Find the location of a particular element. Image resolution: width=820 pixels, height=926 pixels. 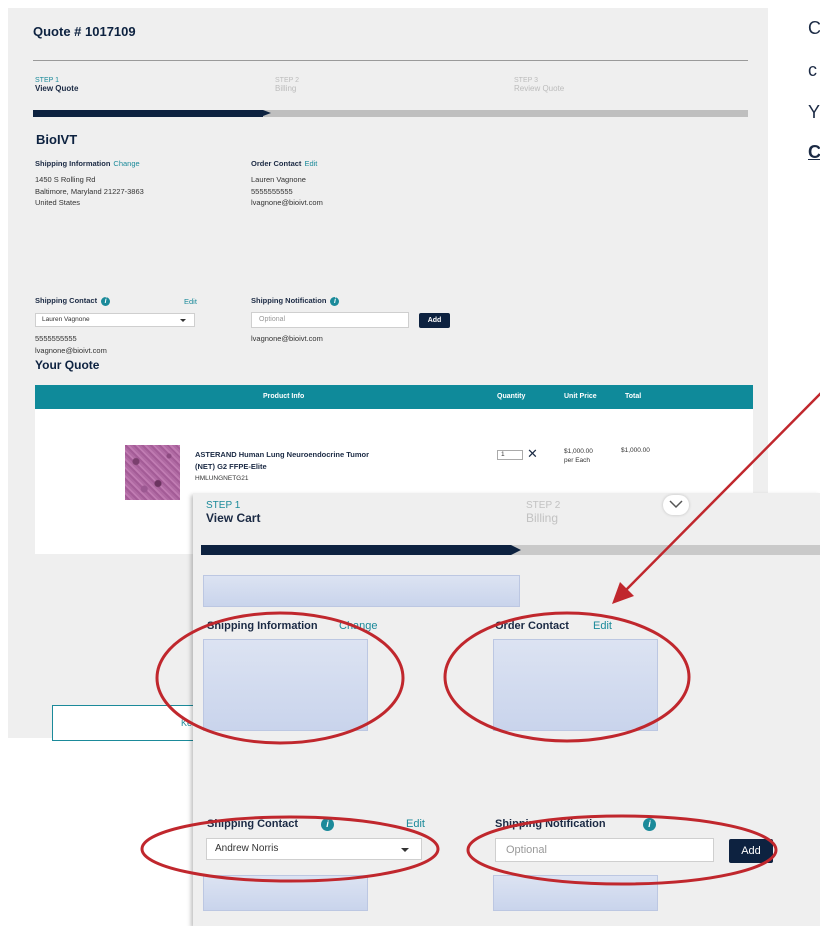

zoom-shipping-info-change-link: Change is located at coordinates (358, 626).